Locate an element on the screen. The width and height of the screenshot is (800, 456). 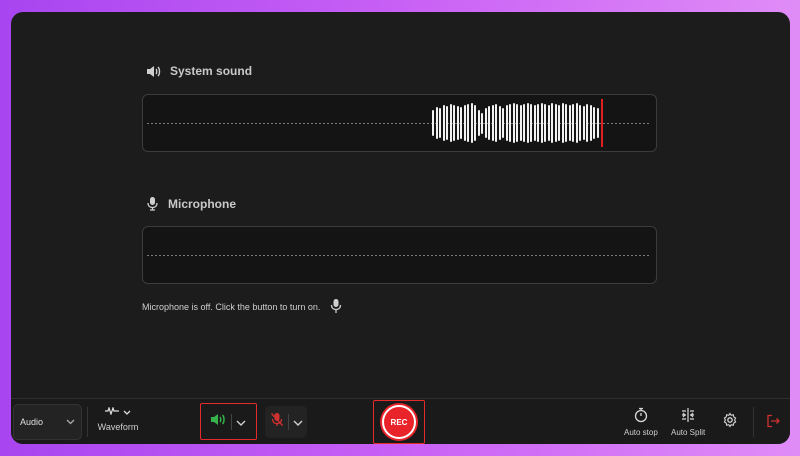
stopwatch-icon is located at coordinates (641, 416).